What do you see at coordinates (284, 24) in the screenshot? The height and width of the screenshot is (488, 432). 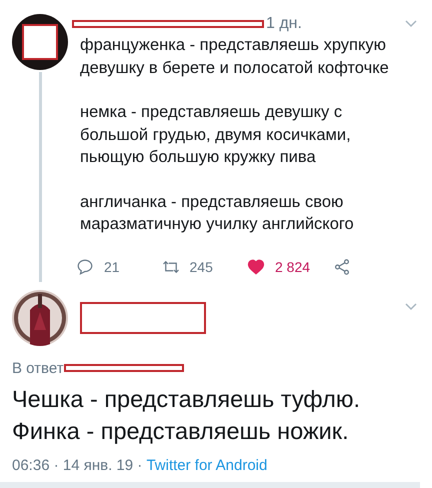 I see `tweet-time: 1 дн.` at bounding box center [284, 24].